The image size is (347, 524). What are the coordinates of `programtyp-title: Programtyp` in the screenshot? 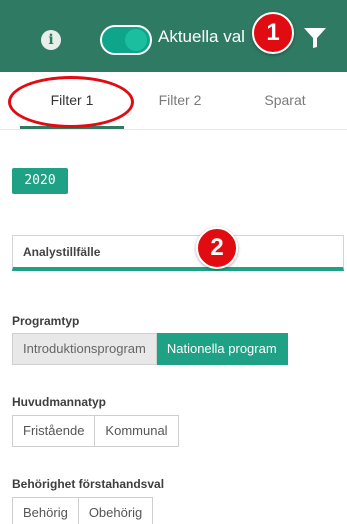 It's located at (46, 321).